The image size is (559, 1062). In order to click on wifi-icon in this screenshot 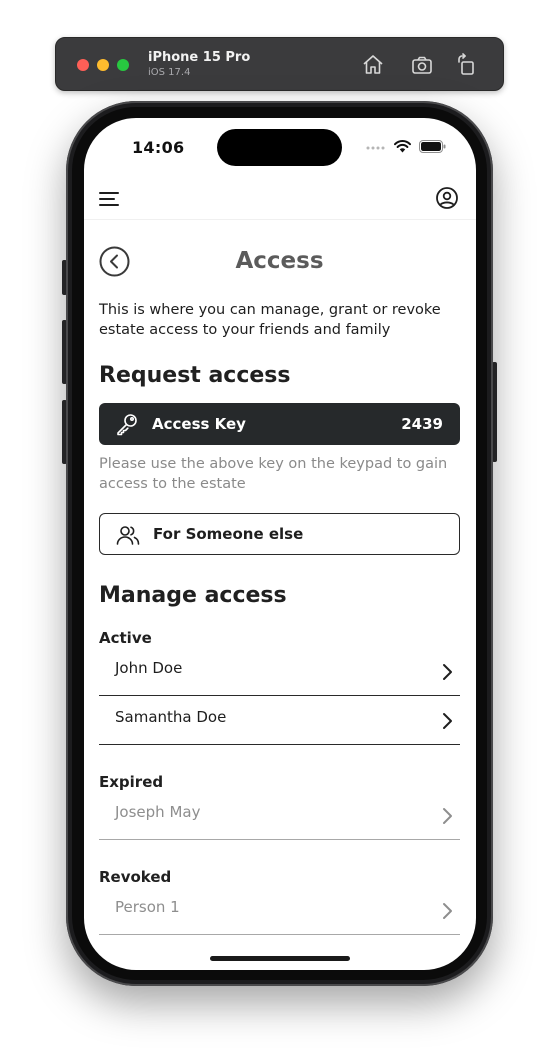, I will do `click(402, 146)`.